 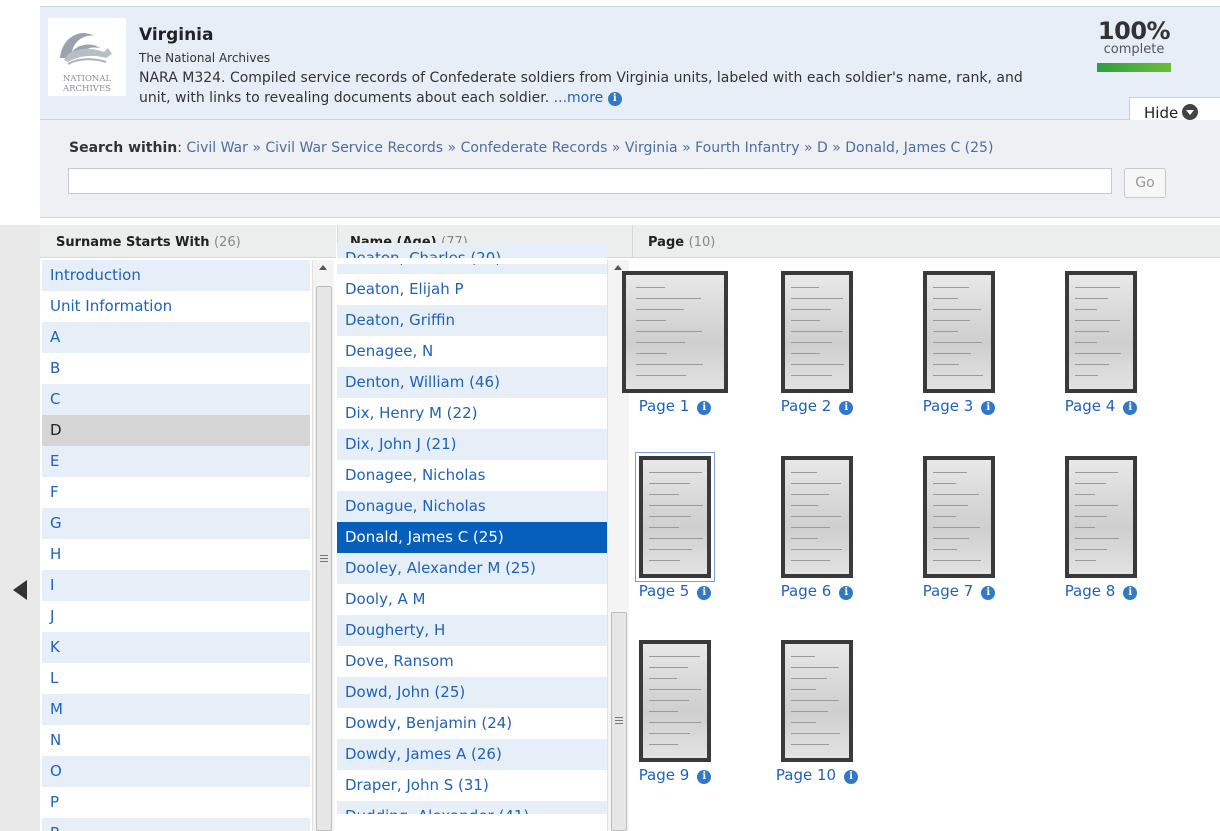 What do you see at coordinates (472, 723) in the screenshot?
I see `name-item: Dowdy, Benjamin (24)` at bounding box center [472, 723].